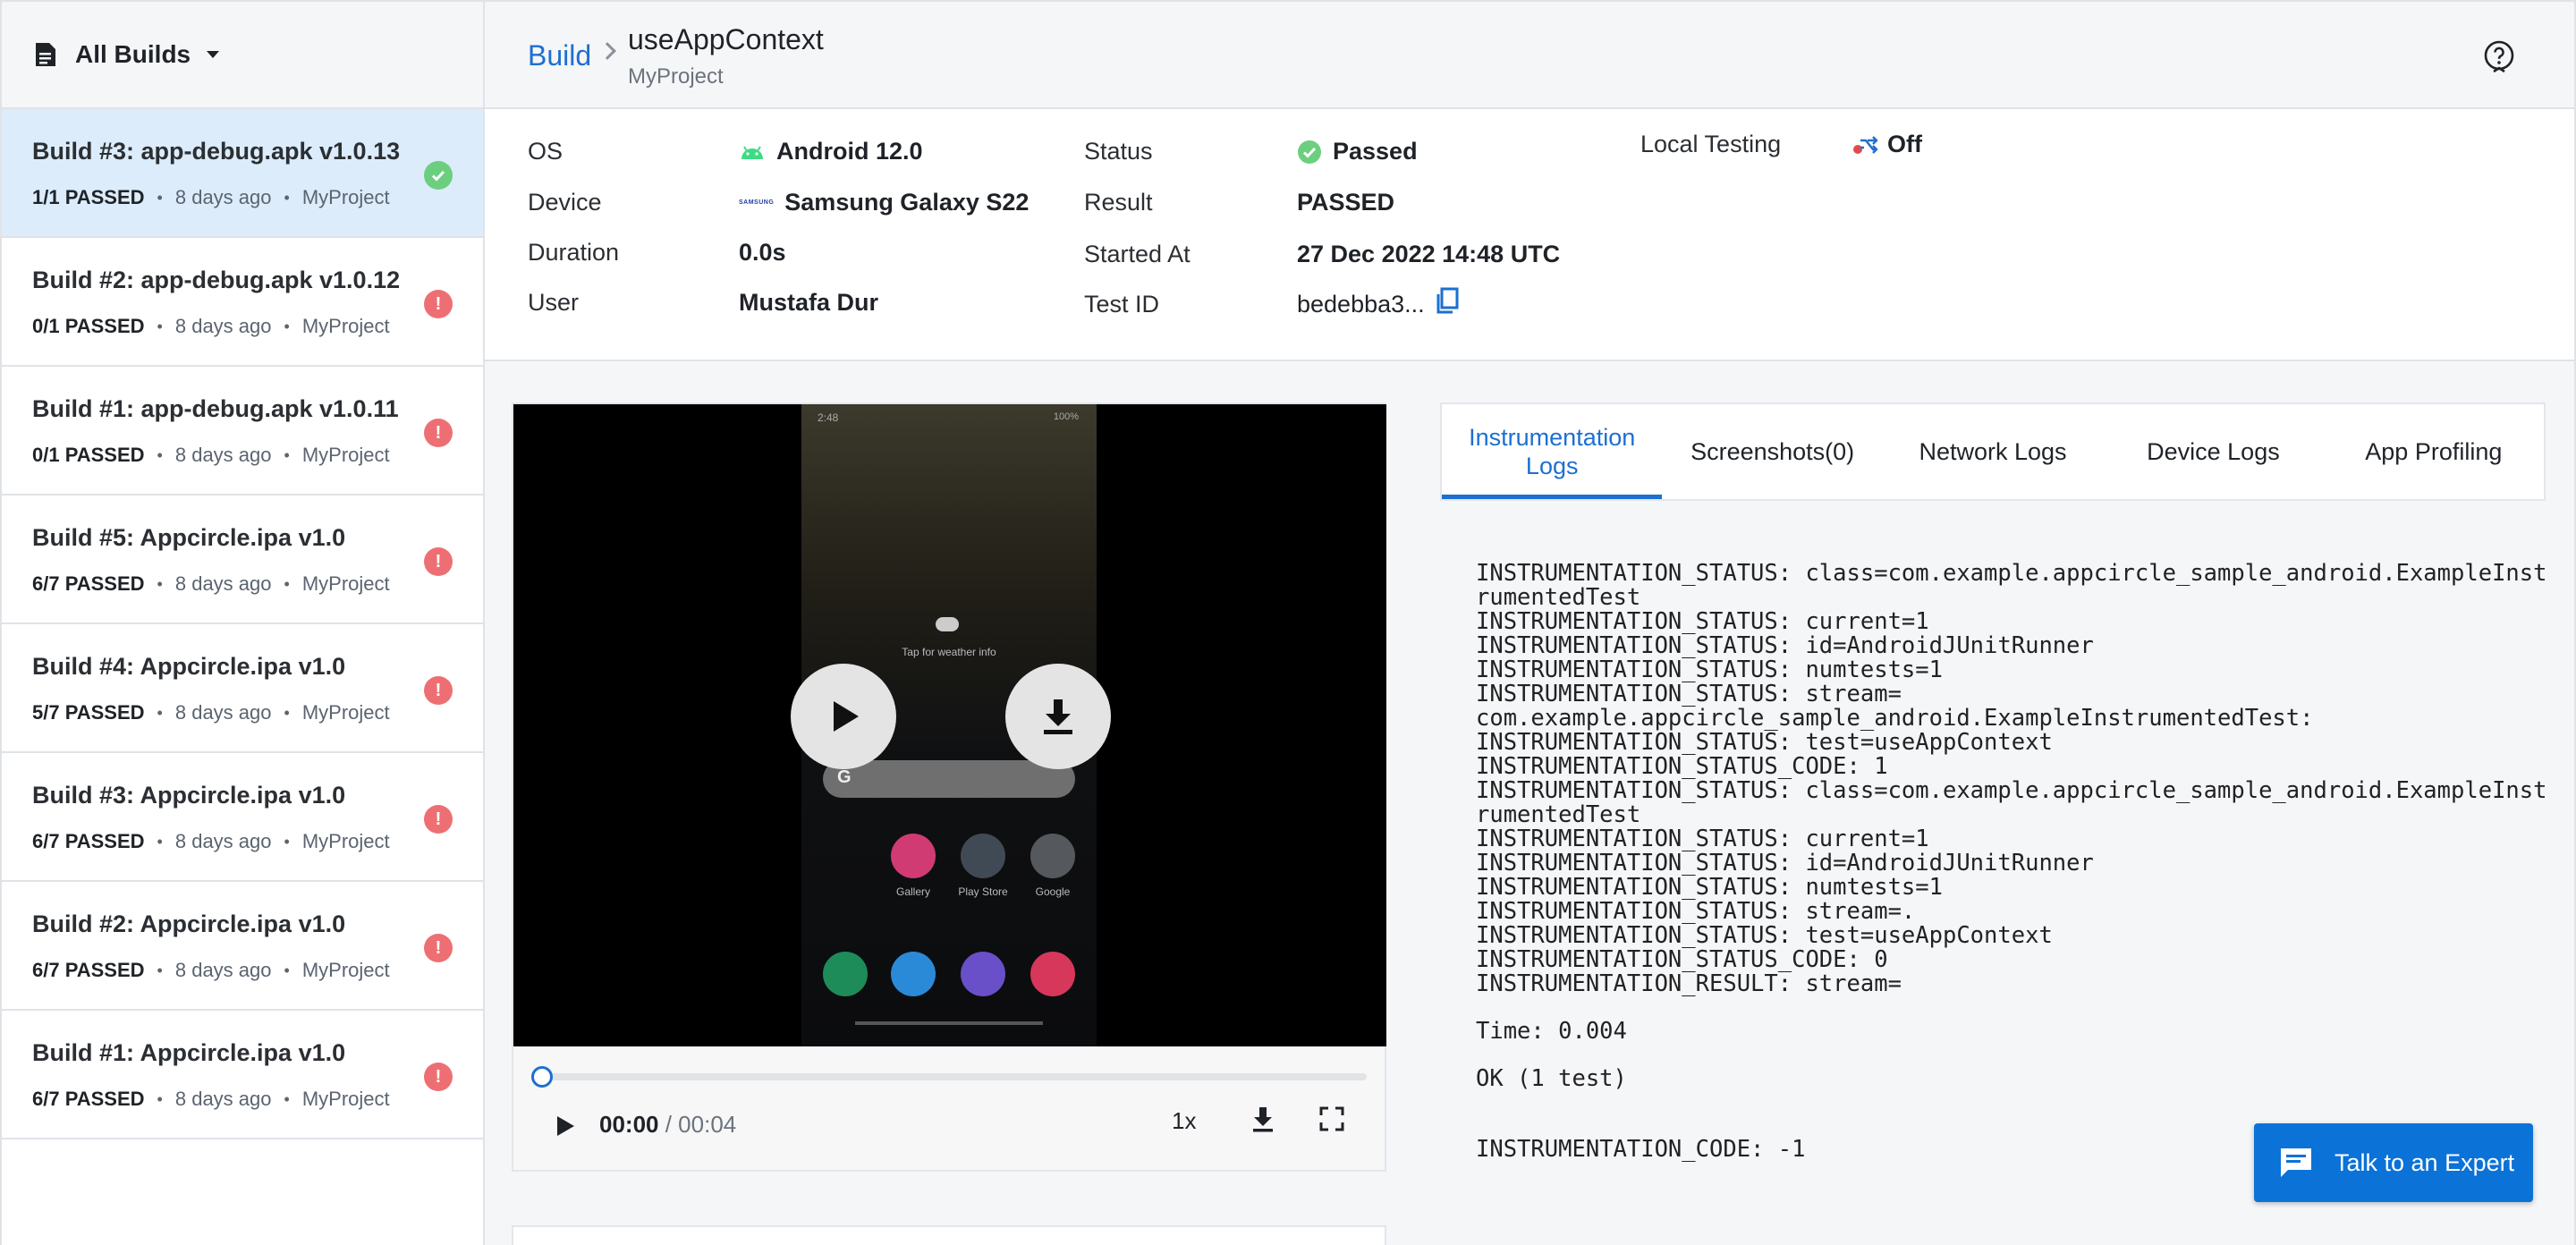  I want to click on os-value: Android 12.0, so click(831, 151).